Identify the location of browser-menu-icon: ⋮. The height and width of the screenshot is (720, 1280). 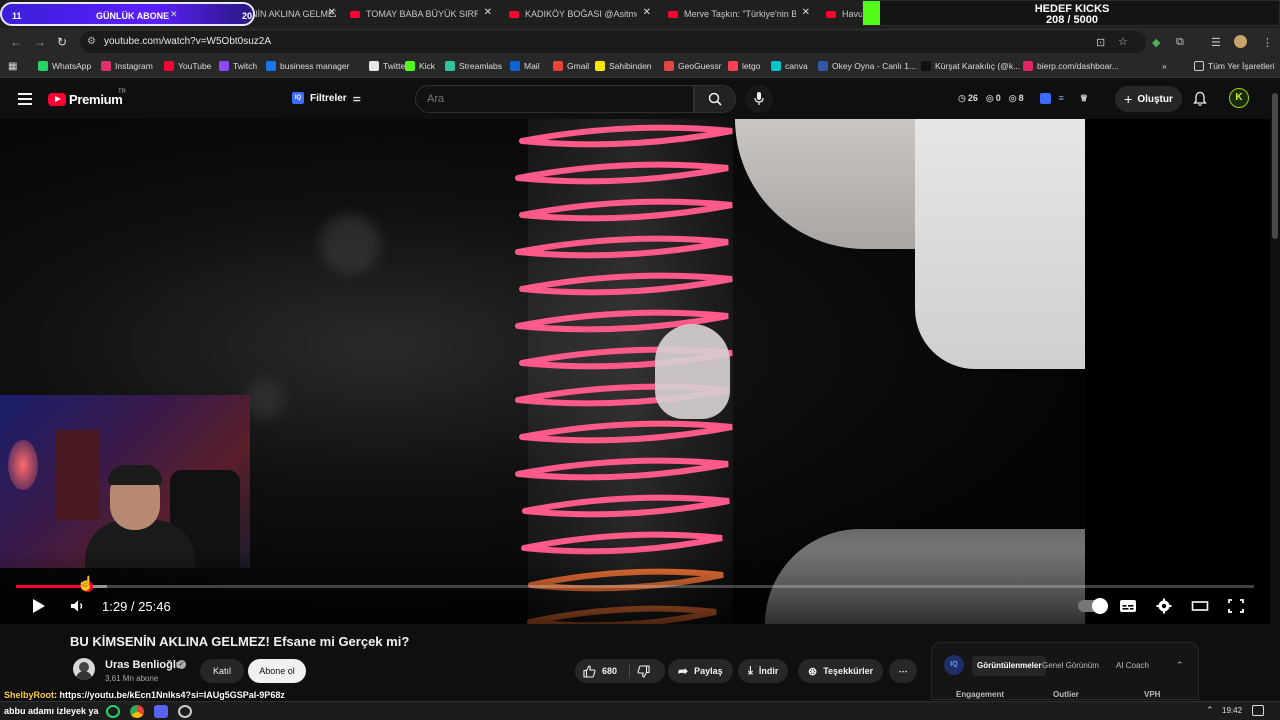
(1267, 42).